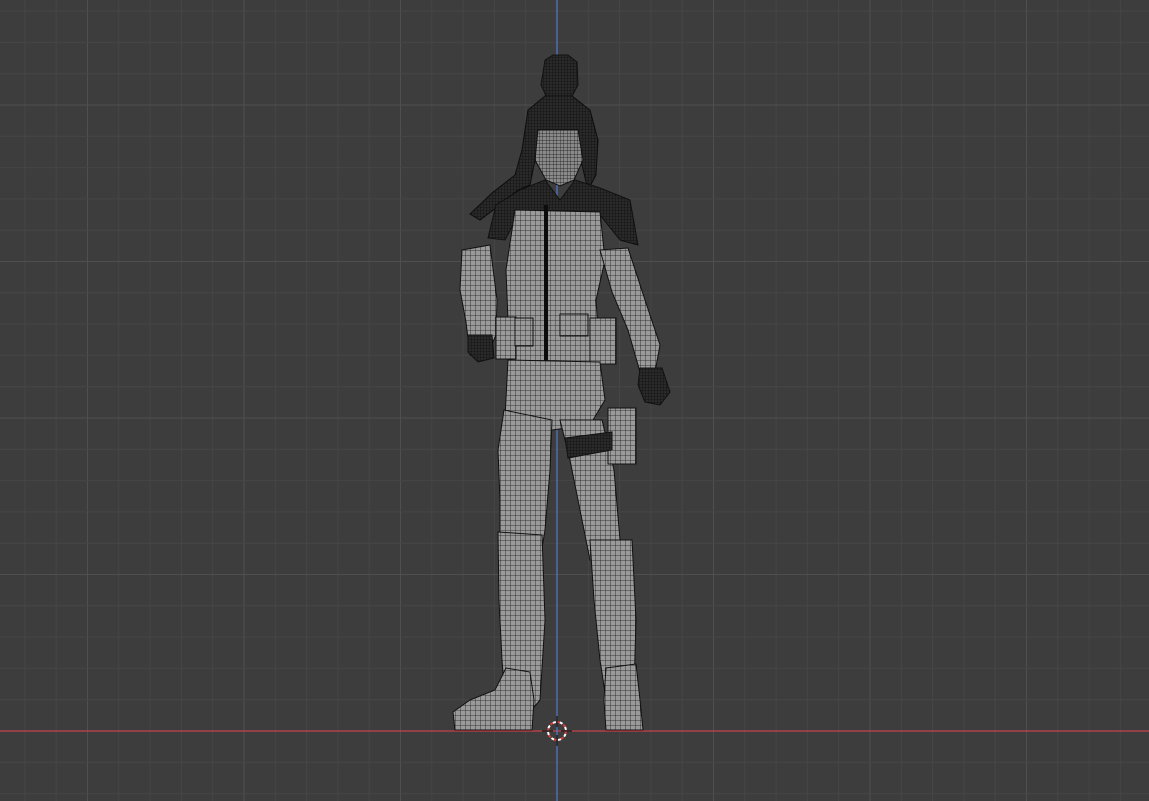 The width and height of the screenshot is (1149, 801). Describe the element at coordinates (481, 348) in the screenshot. I see `hand-right` at that location.